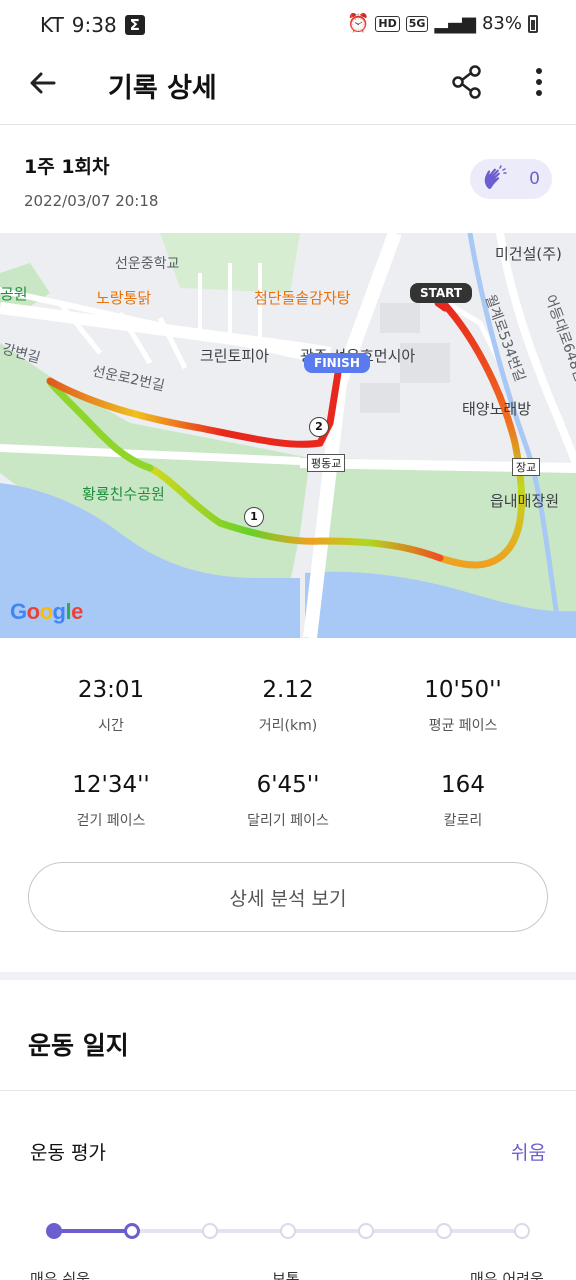 This screenshot has width=576, height=1280. I want to click on battery-icon, so click(533, 23).